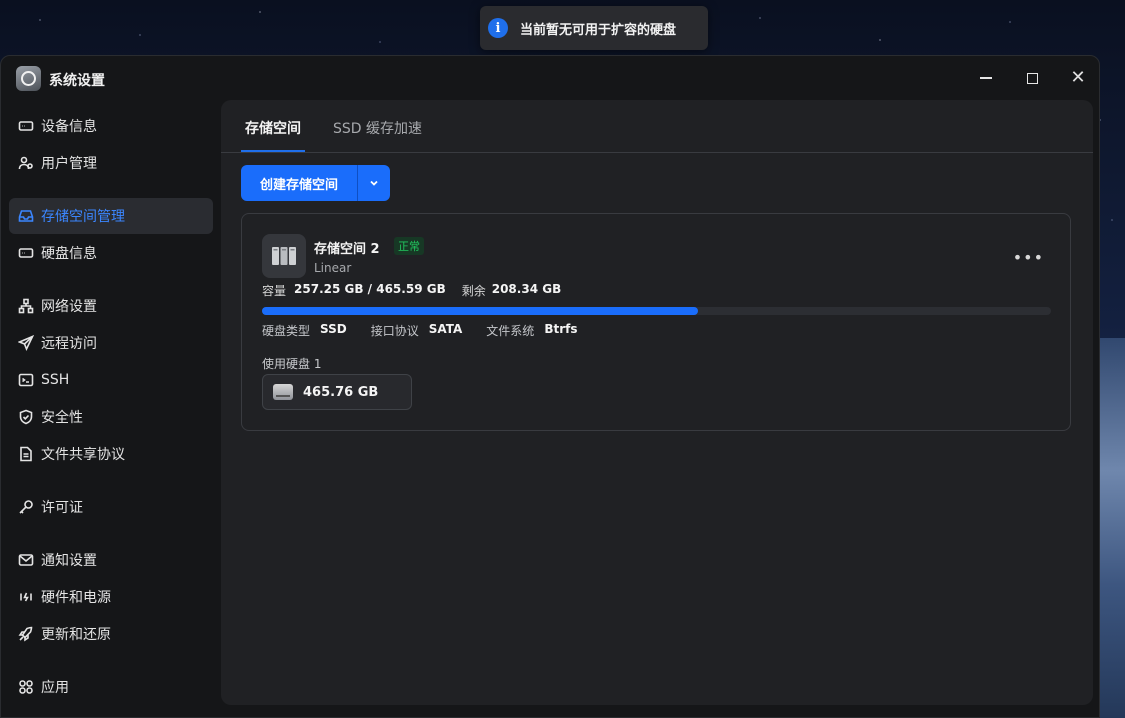  I want to click on sidebar-item-hardware-power: 硬件和电源, so click(111, 597).